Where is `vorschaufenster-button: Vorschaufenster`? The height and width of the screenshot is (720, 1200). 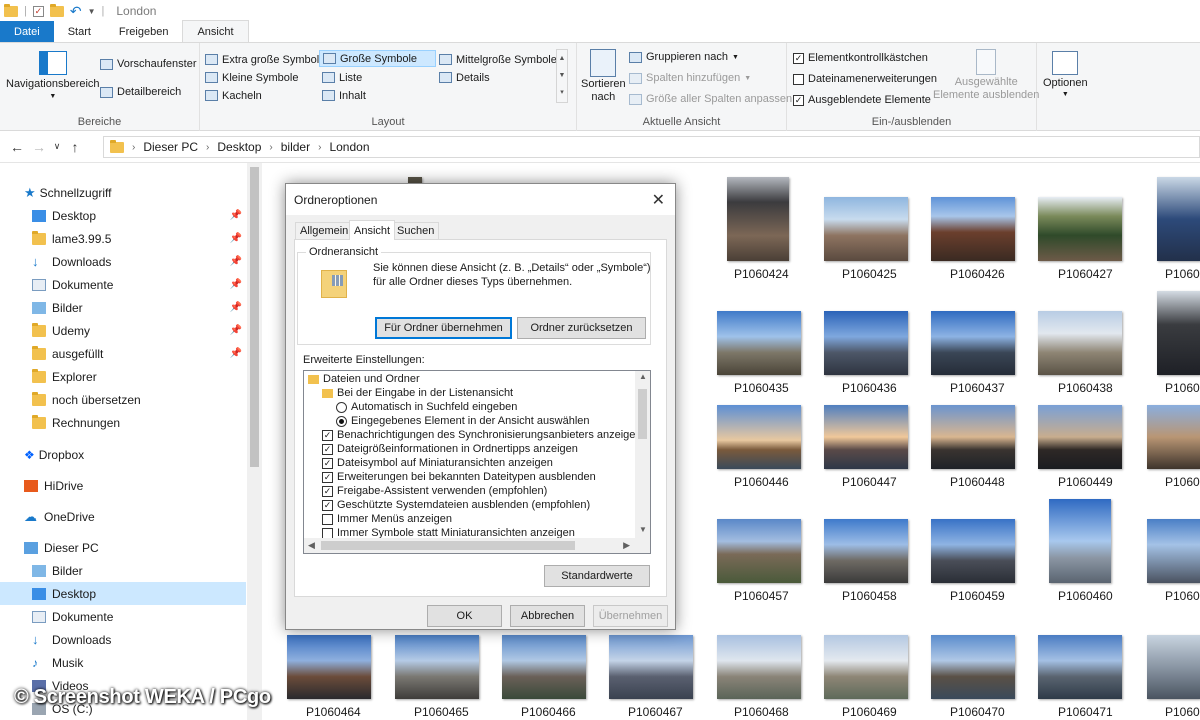
vorschaufenster-button: Vorschaufenster is located at coordinates (148, 64).